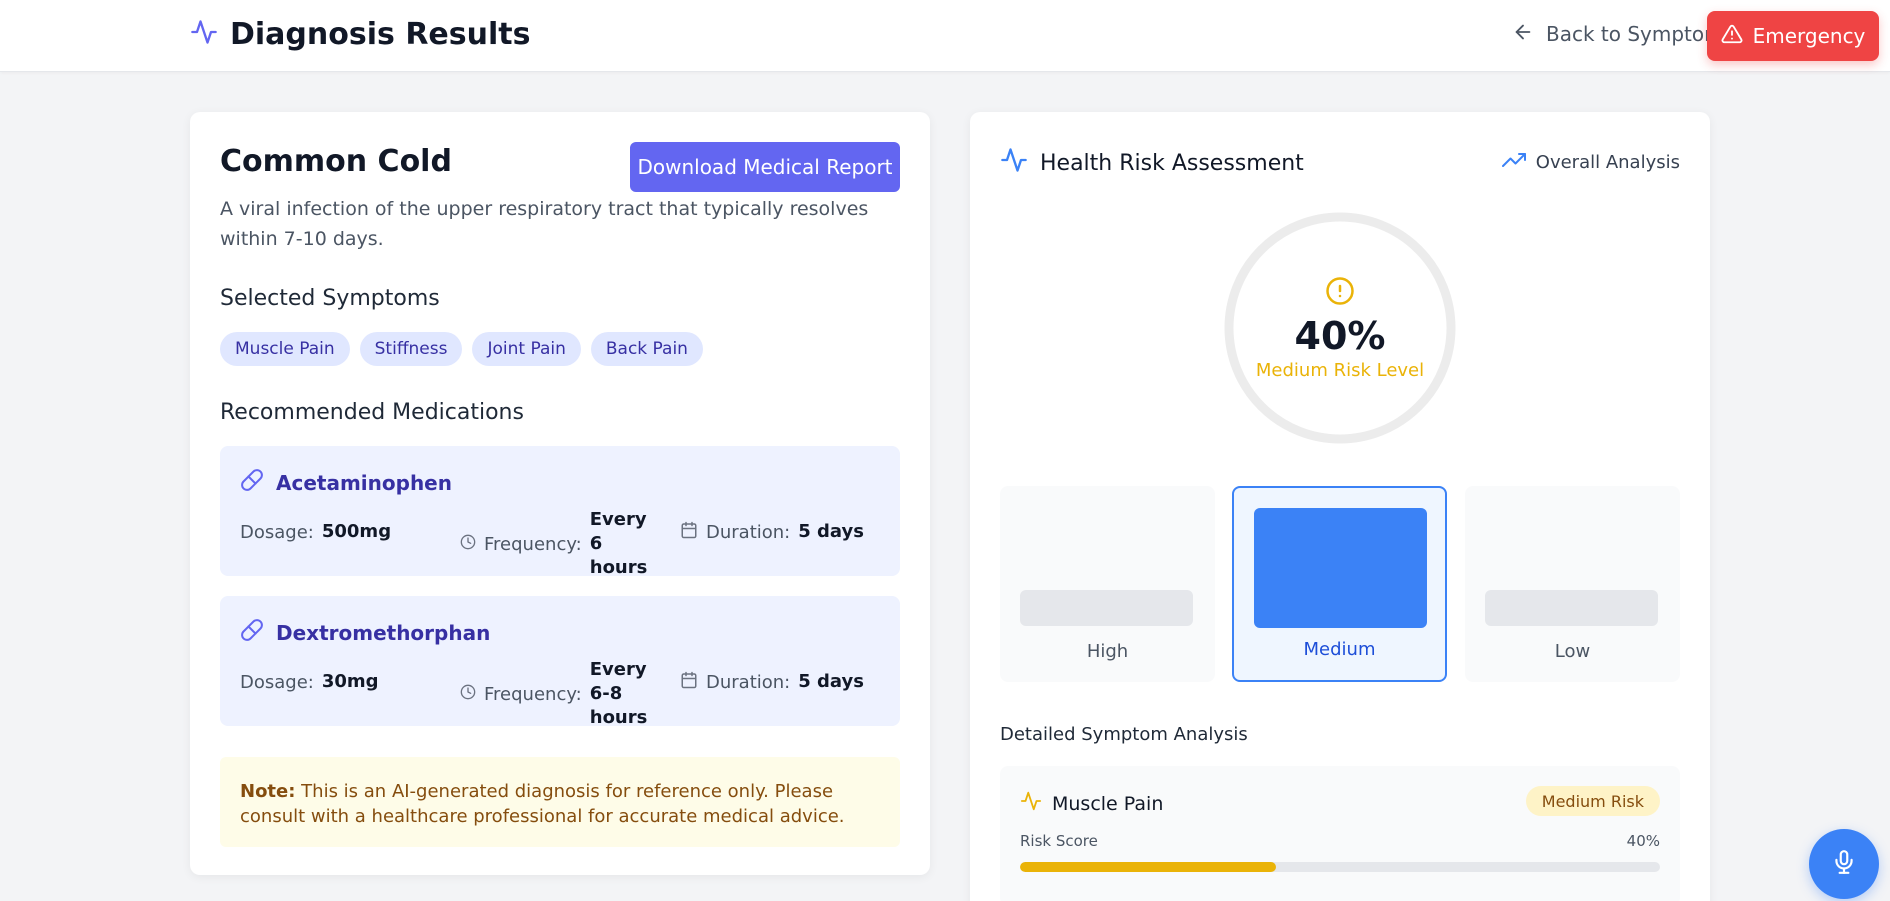 The height and width of the screenshot is (901, 1890). I want to click on risk-assessment-title-text: Health Risk Assessment, so click(1172, 163).